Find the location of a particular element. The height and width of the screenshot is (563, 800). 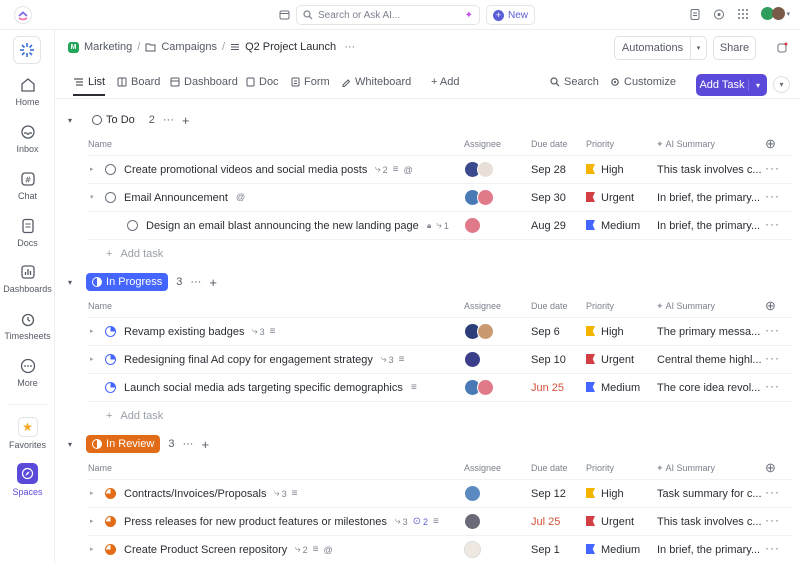

column-ai: ✦ AI Summary is located at coordinates (685, 144).